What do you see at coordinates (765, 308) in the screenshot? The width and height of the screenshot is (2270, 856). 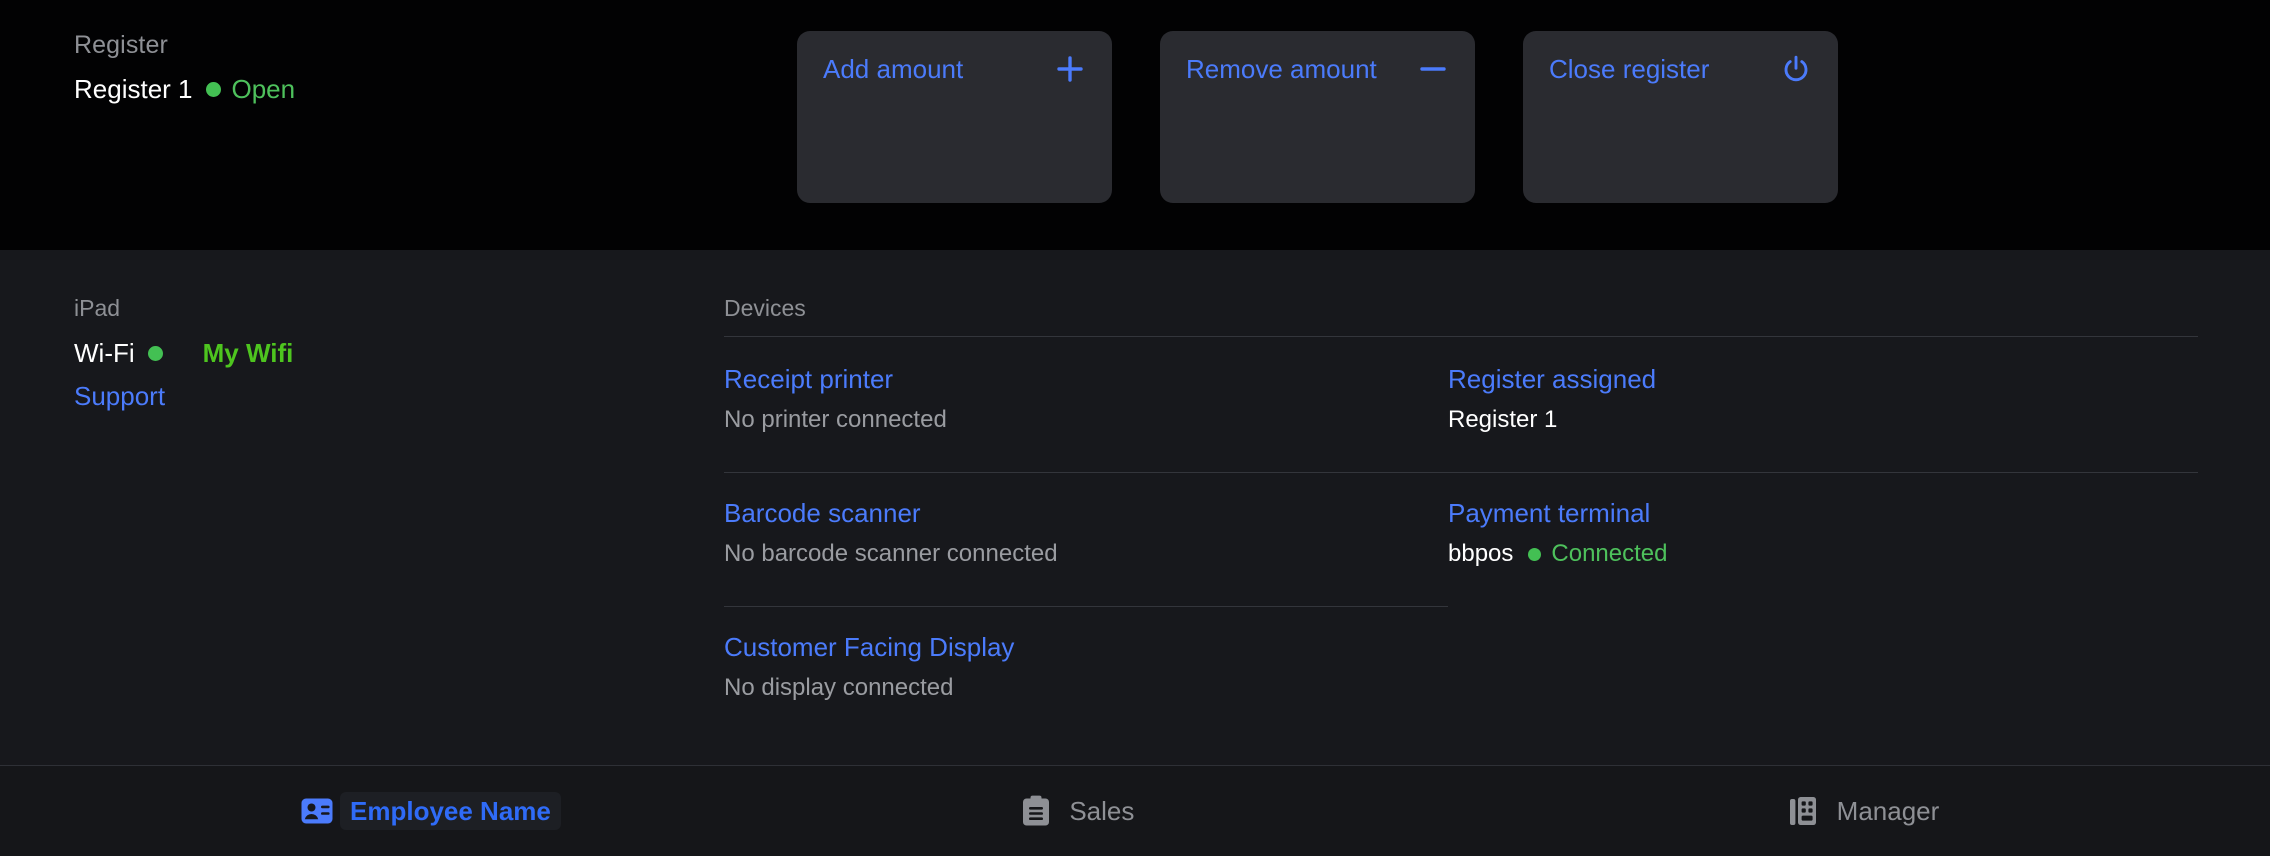 I see `devices-section-label: Devices` at bounding box center [765, 308].